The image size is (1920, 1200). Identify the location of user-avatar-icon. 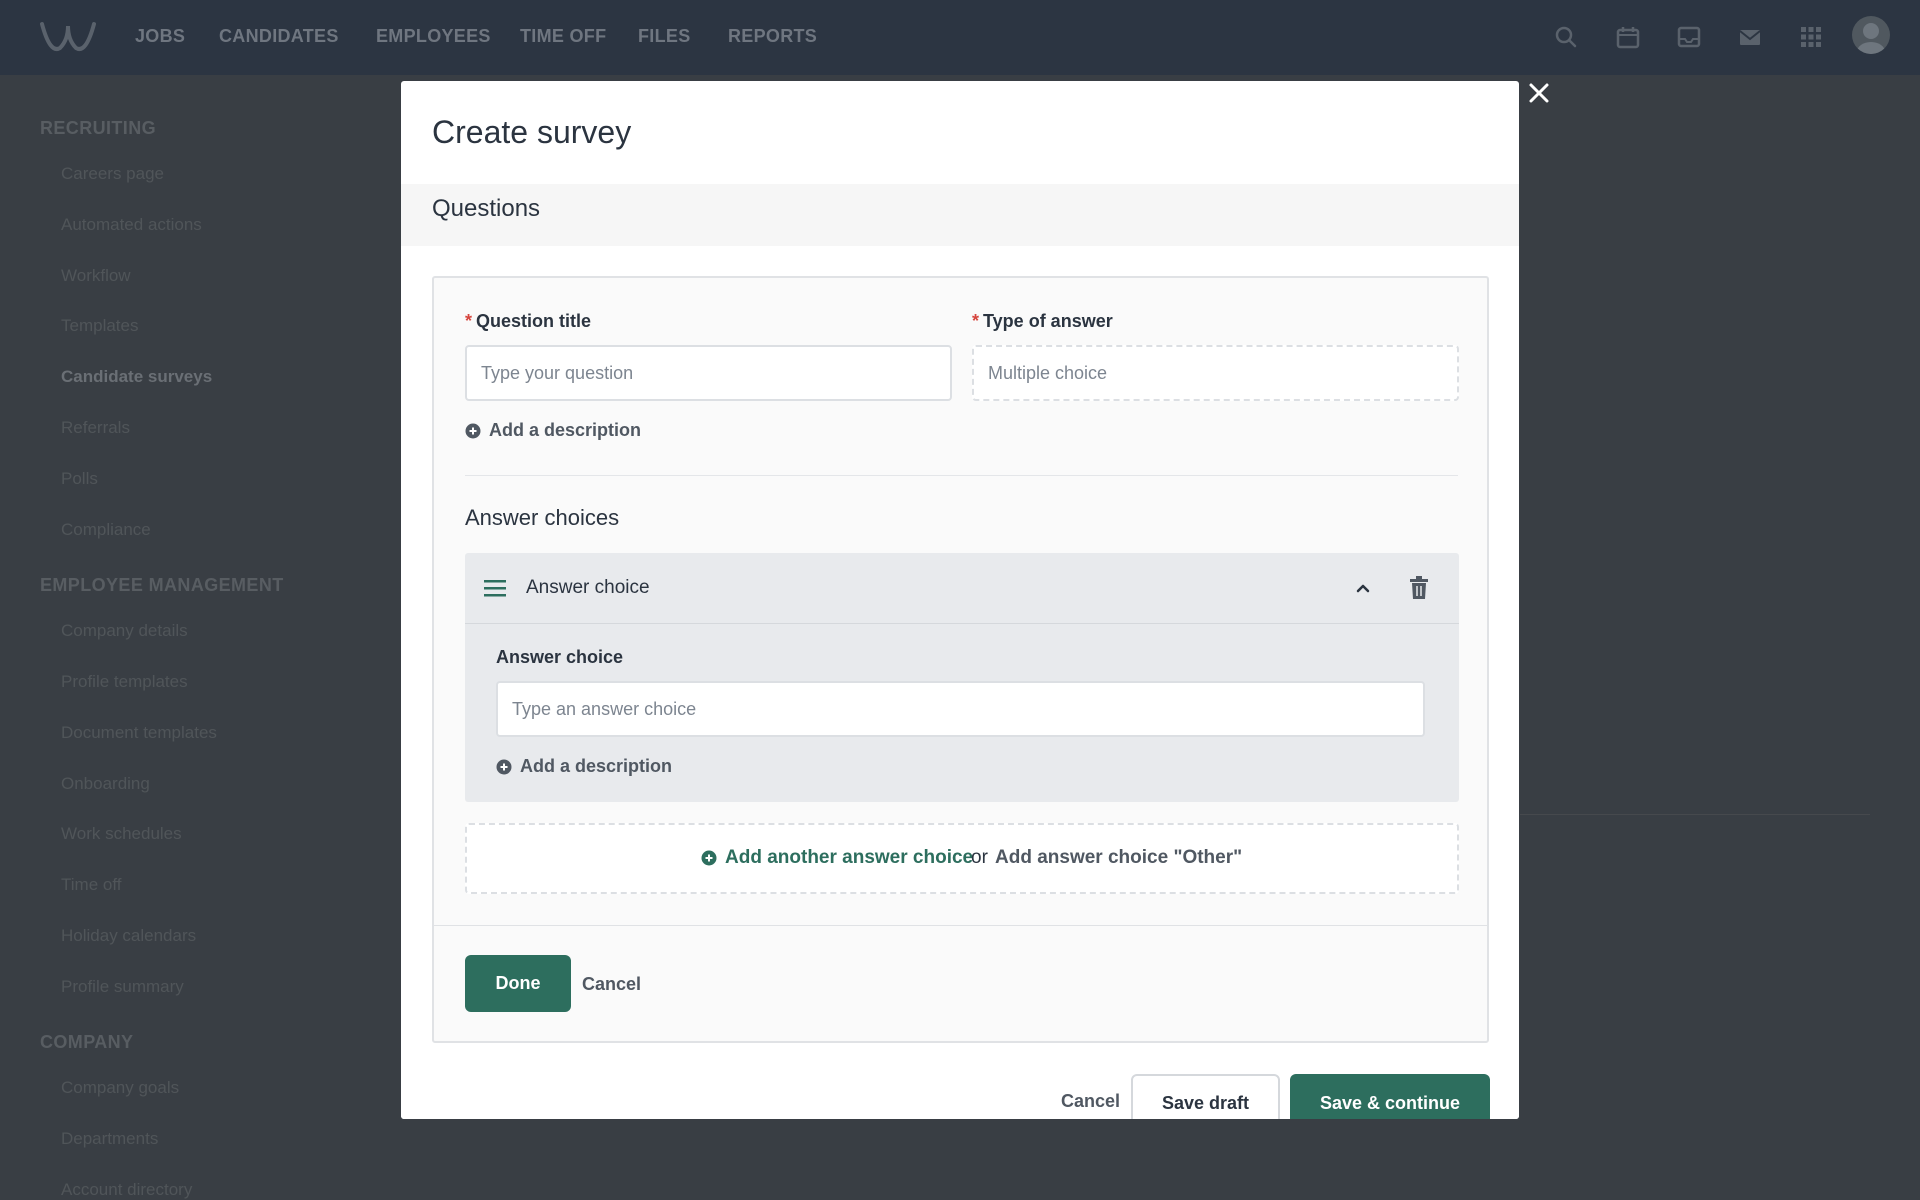
(1871, 38).